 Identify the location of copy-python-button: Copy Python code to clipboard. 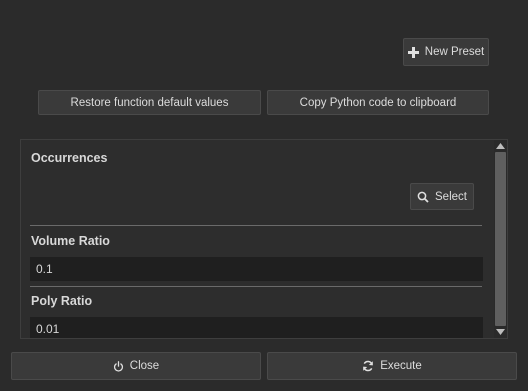
(378, 102).